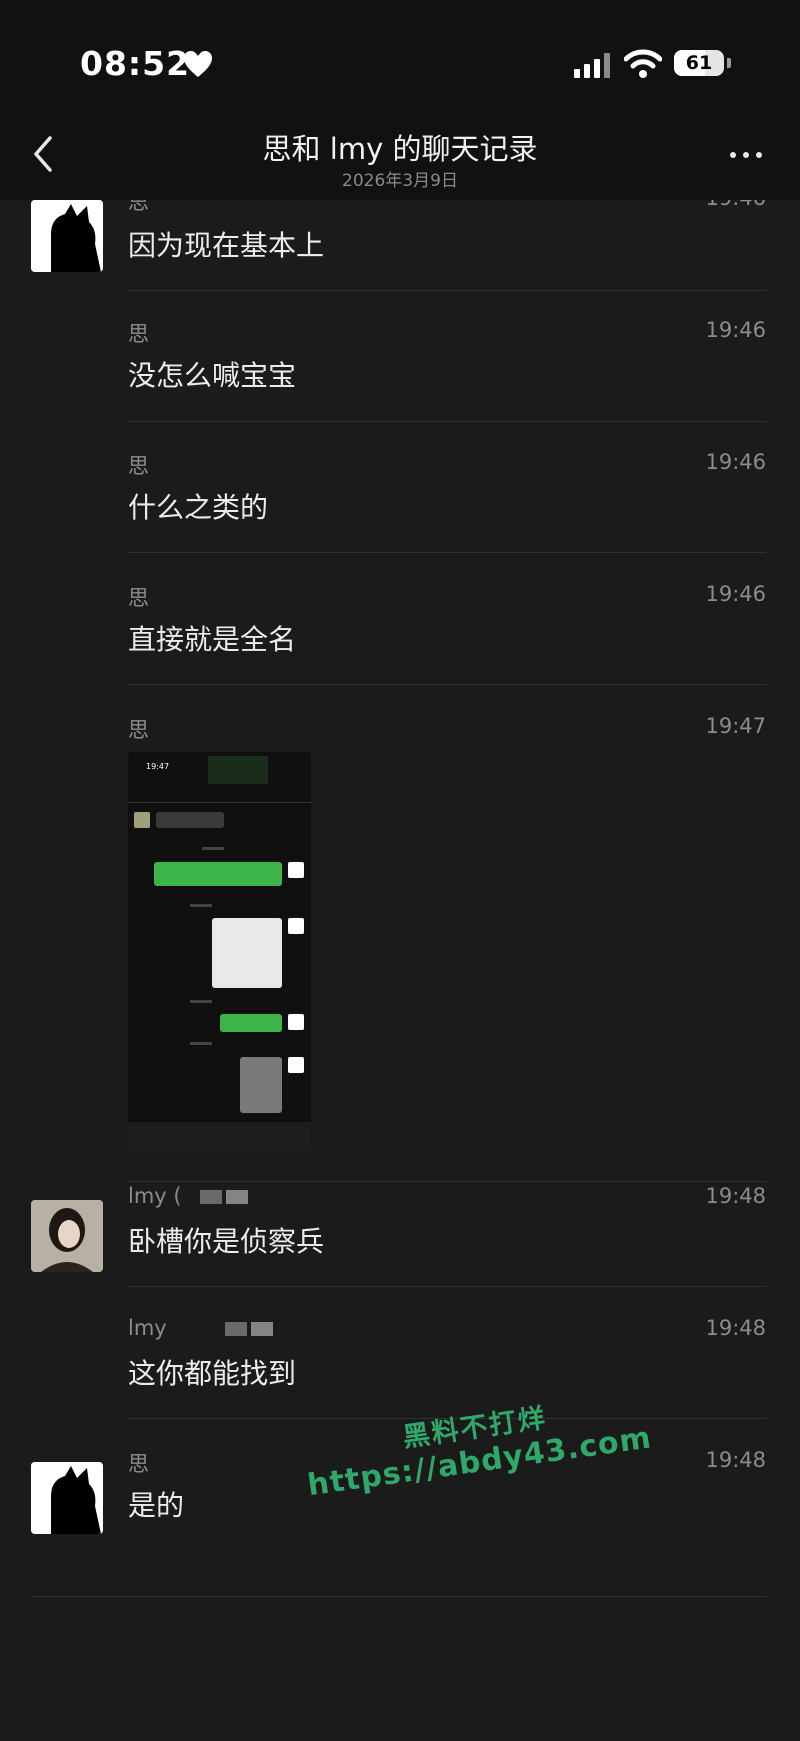 This screenshot has width=800, height=1741. Describe the element at coordinates (261, 1085) in the screenshot. I see `thumbnail-photo` at that location.